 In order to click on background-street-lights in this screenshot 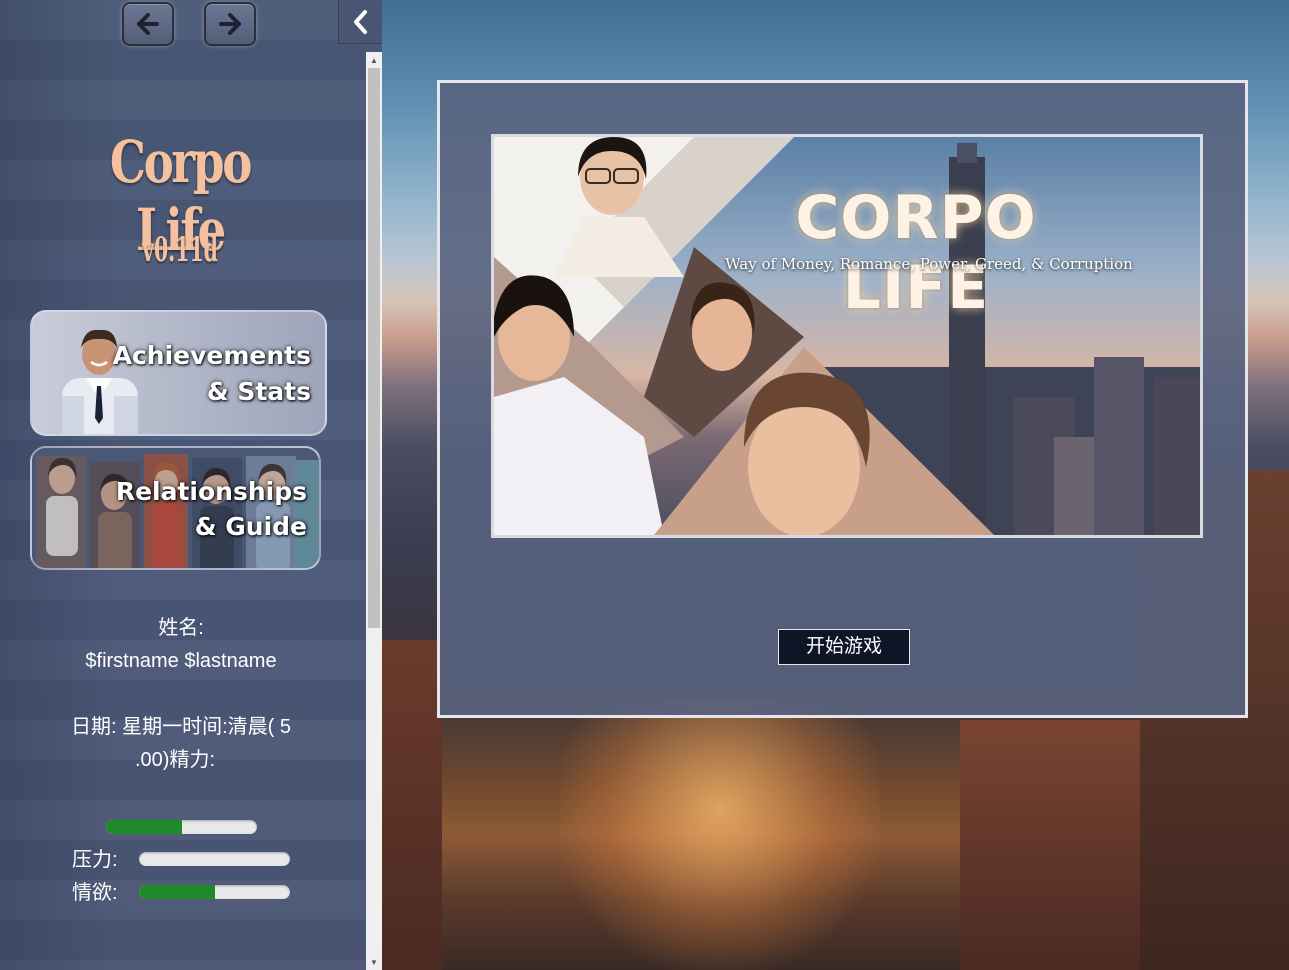, I will do `click(720, 835)`.